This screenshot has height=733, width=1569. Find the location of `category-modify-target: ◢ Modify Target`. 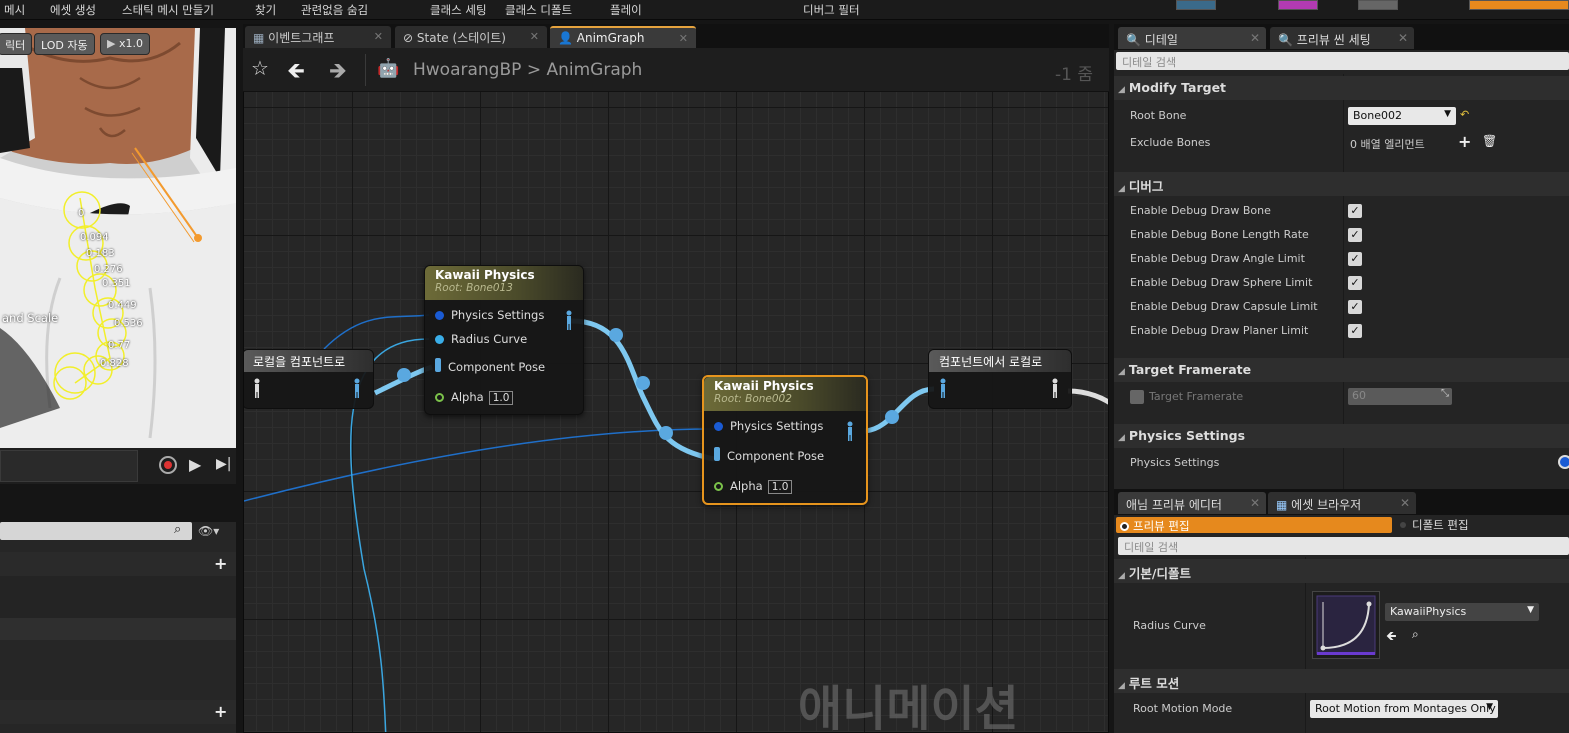

category-modify-target: ◢ Modify Target is located at coordinates (1341, 88).